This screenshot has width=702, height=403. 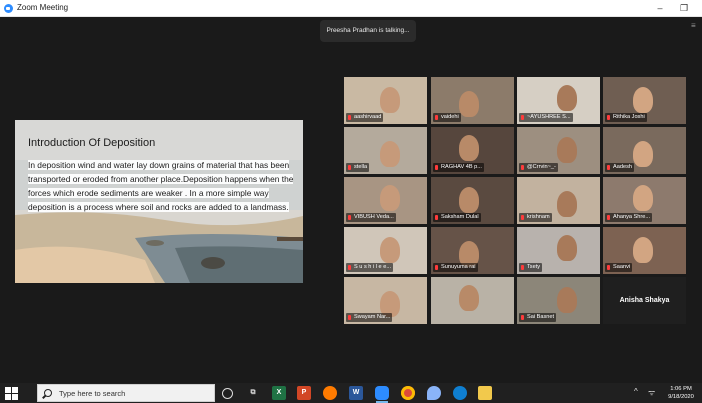 What do you see at coordinates (619, 267) in the screenshot?
I see `participant-name: Saanvi` at bounding box center [619, 267].